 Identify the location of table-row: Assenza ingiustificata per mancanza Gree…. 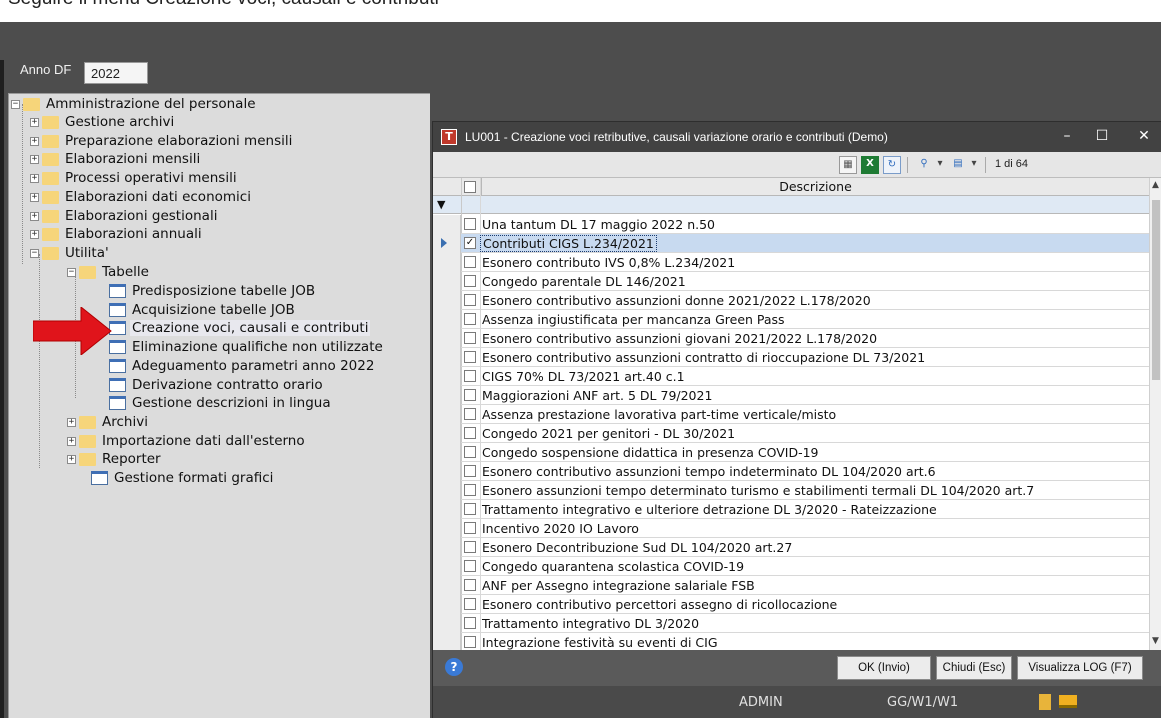
(791, 319).